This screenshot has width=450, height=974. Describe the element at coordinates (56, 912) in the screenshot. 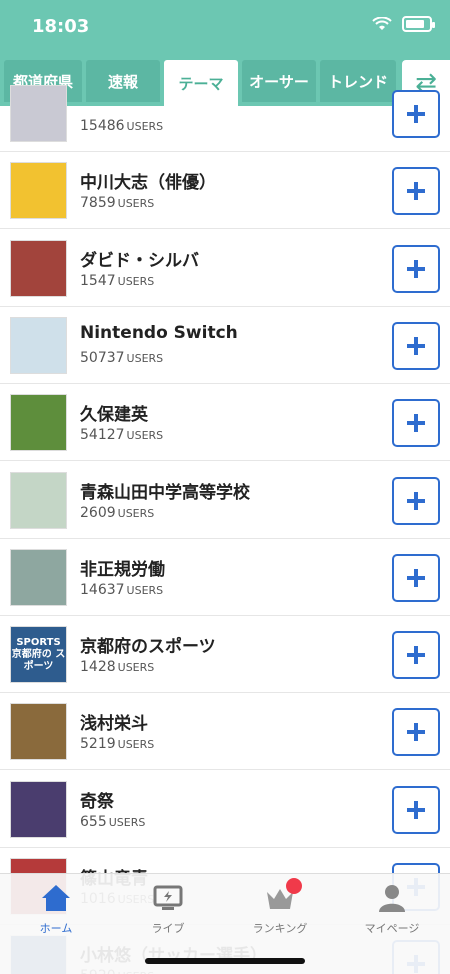

I see `nav-home: ホーム` at that location.